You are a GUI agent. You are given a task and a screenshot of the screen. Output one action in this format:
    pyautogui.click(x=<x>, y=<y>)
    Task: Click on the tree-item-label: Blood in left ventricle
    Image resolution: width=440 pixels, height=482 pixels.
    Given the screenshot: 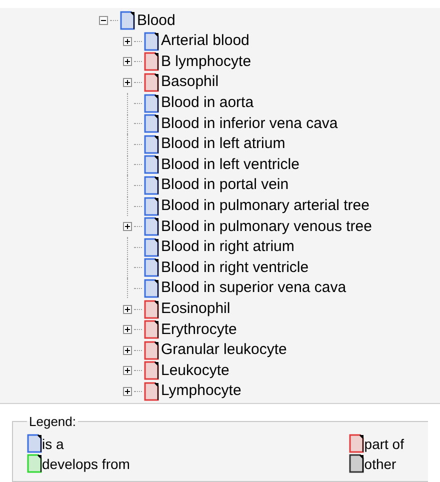 What is the action you would take?
    pyautogui.click(x=230, y=165)
    